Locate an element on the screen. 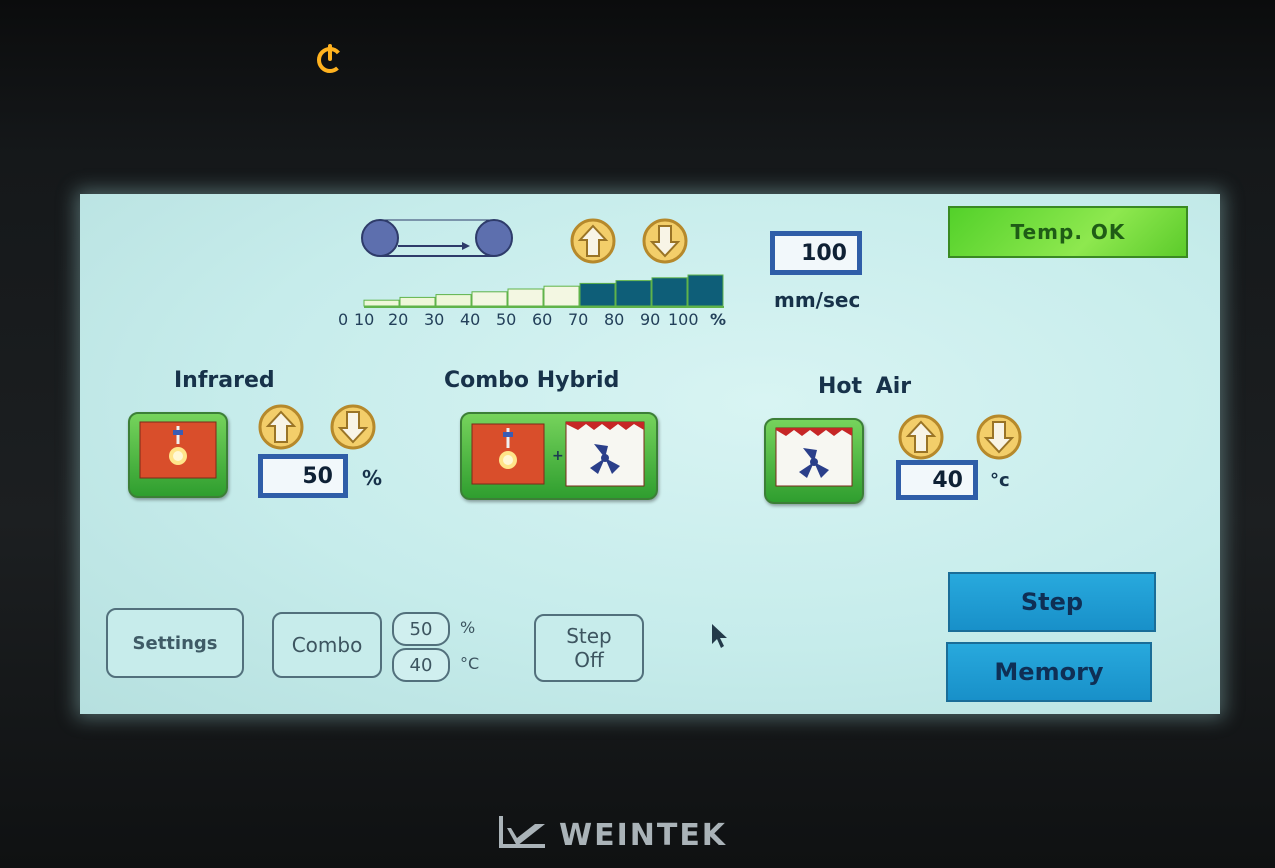 Image resolution: width=1275 pixels, height=868 pixels. infrared-up-arrow-icon is located at coordinates (281, 427).